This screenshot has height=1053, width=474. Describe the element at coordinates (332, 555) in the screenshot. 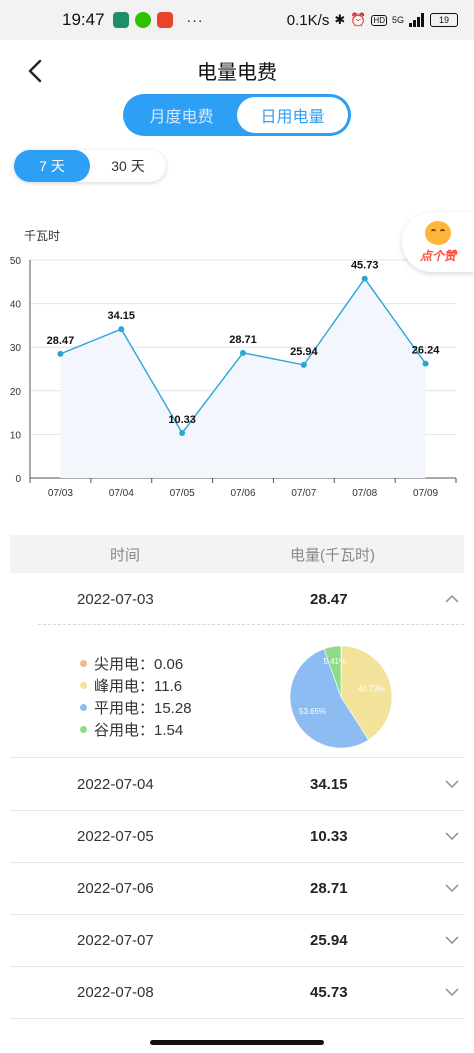

I see `column-usage: 电量(千瓦时)` at that location.